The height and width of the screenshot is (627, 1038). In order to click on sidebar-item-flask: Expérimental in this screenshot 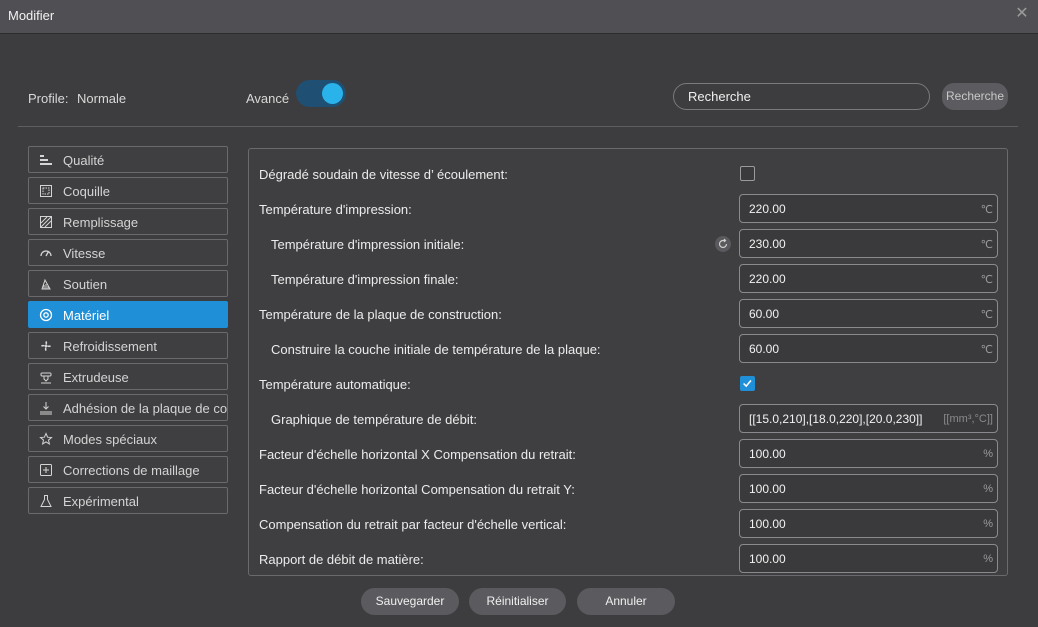, I will do `click(128, 500)`.